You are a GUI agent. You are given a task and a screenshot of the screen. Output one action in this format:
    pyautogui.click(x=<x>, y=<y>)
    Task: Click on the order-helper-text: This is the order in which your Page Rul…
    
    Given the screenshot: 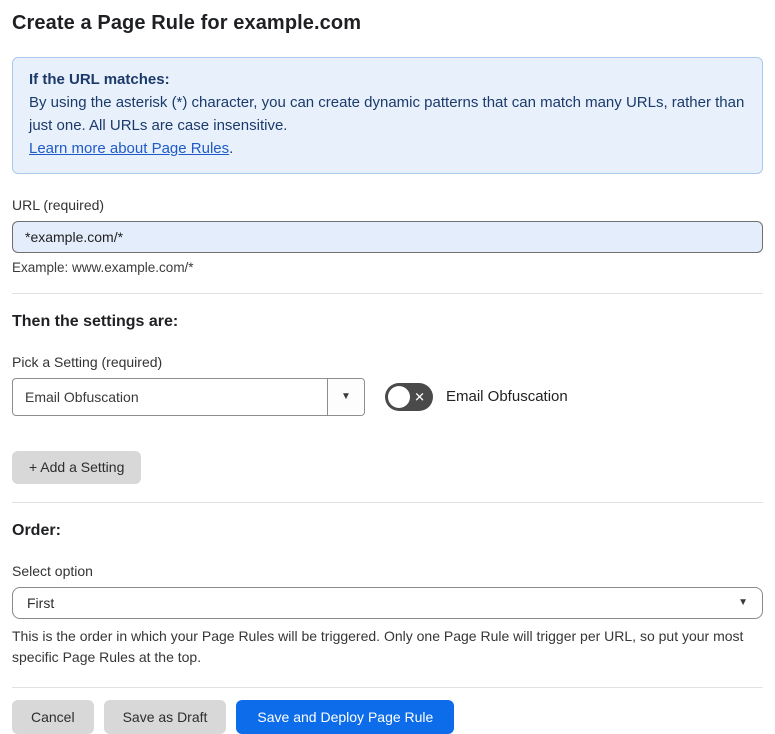 What is the action you would take?
    pyautogui.click(x=378, y=646)
    